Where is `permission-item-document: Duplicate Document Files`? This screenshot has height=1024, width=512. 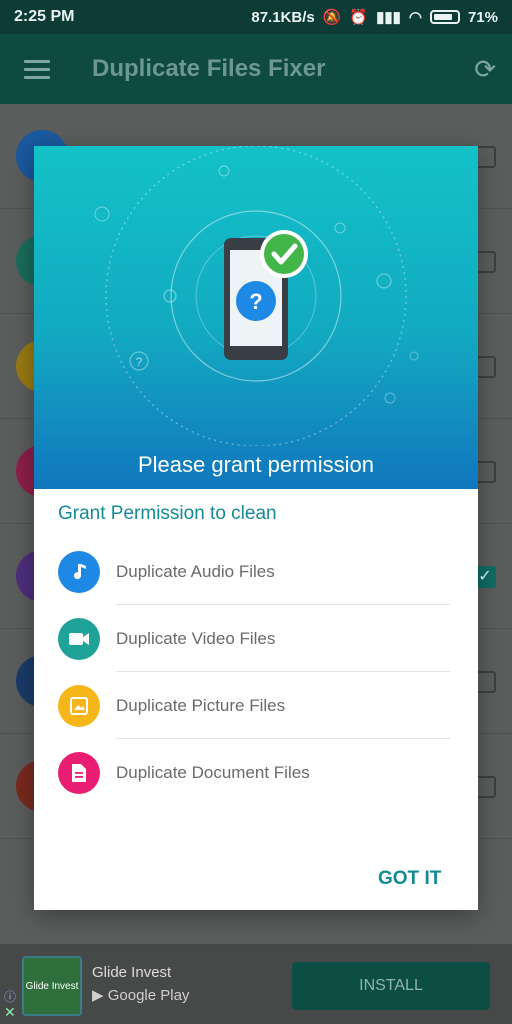
permission-item-document: Duplicate Document Files is located at coordinates (254, 772).